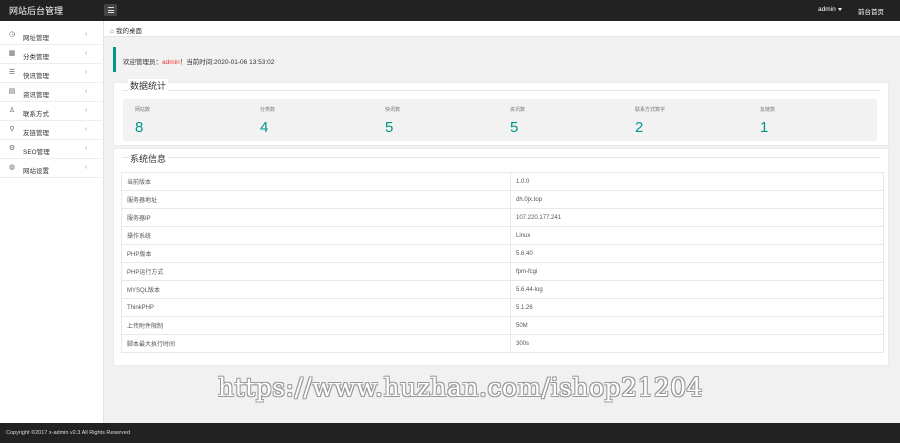 This screenshot has width=900, height=443. I want to click on sidebar-item-articles: ▤ 资讯管理 ‹, so click(52, 92).